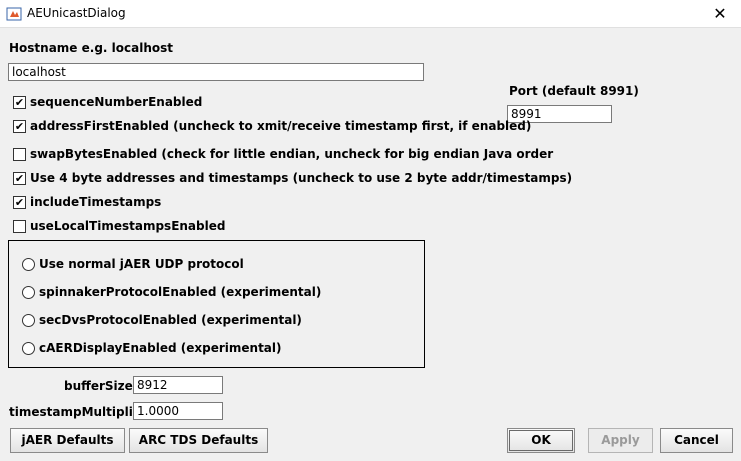 Image resolution: width=741 pixels, height=461 pixels. Describe the element at coordinates (696, 440) in the screenshot. I see `cancel-button: Cancel` at that location.